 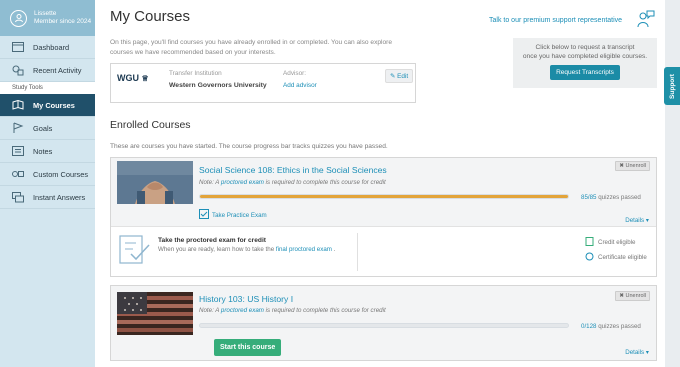 What do you see at coordinates (248, 347) in the screenshot?
I see `start-course-button: Start this course` at bounding box center [248, 347].